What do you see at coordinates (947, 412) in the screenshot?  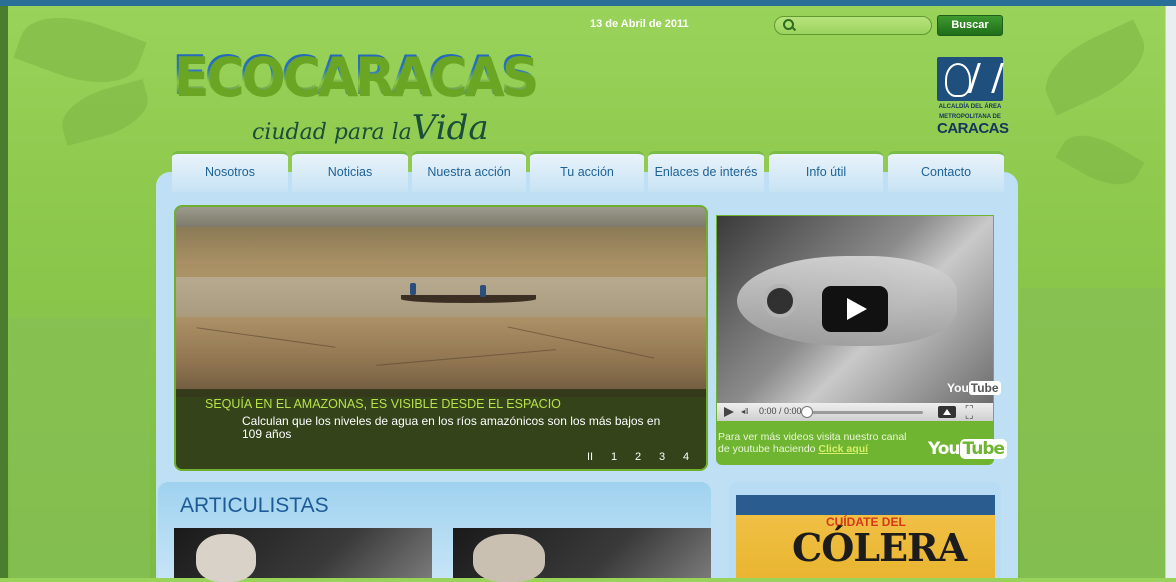 I see `eject-icon` at bounding box center [947, 412].